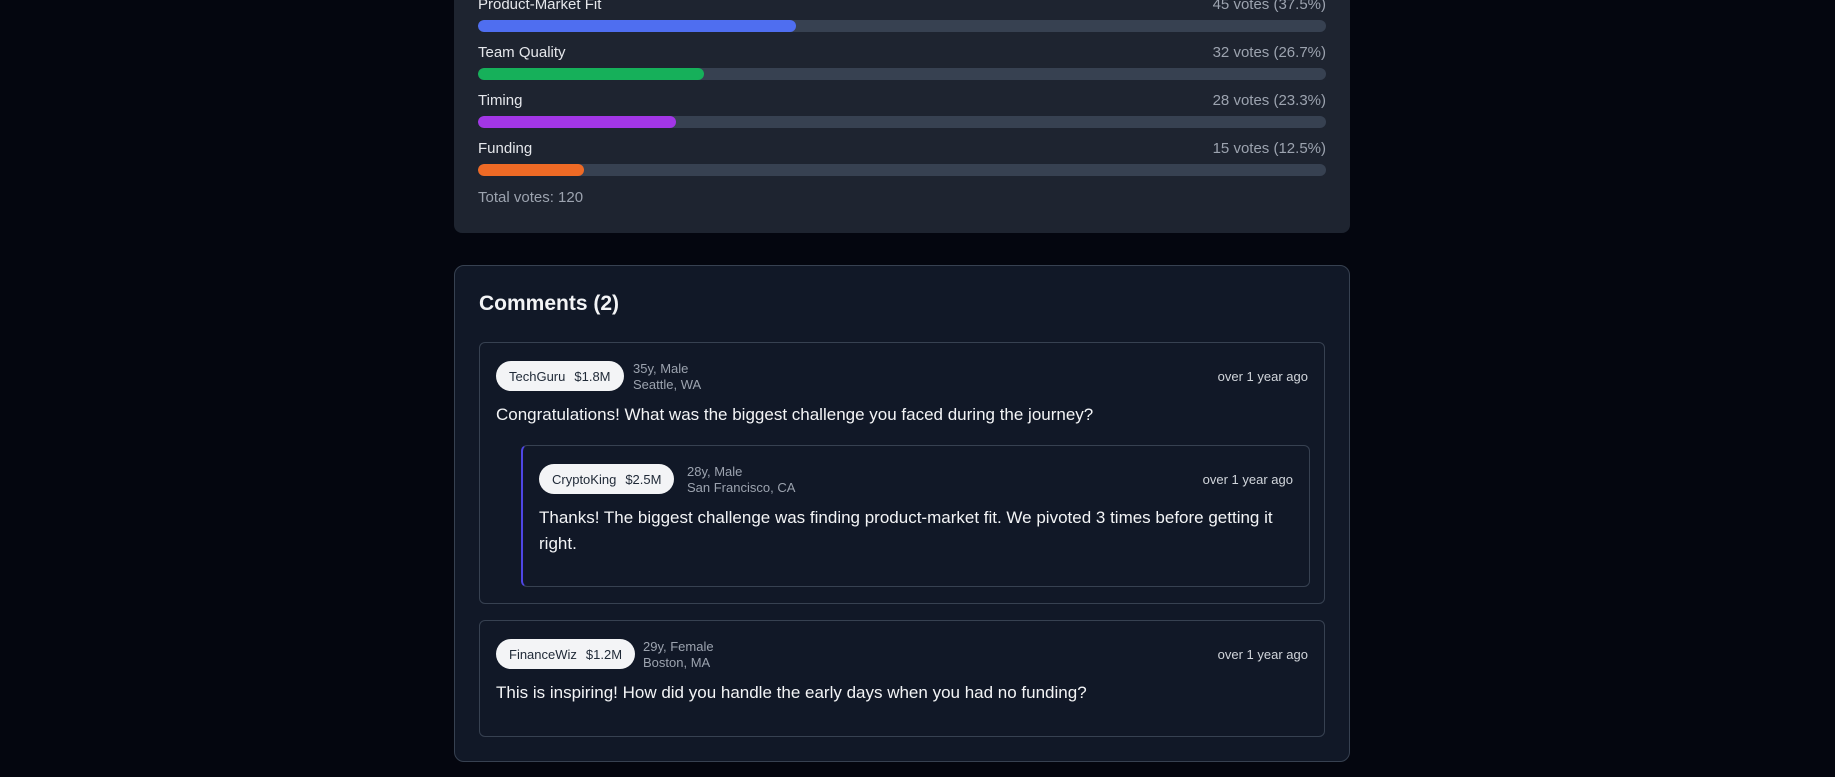 Image resolution: width=1835 pixels, height=777 pixels. I want to click on poll-option-product-market-fit: Product-Market Fit 45 votes (37.5%), so click(902, 16).